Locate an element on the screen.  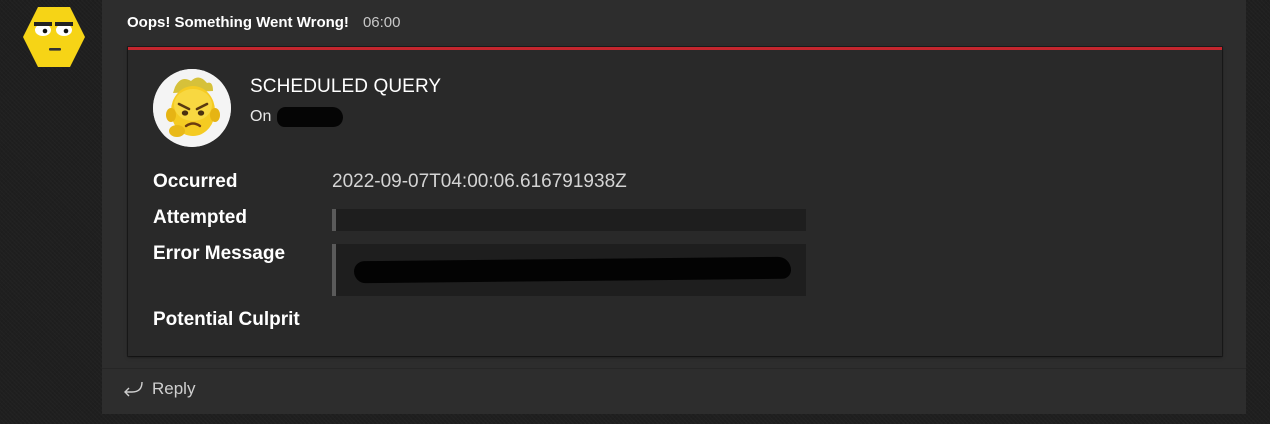
reply-button: Reply is located at coordinates (158, 389).